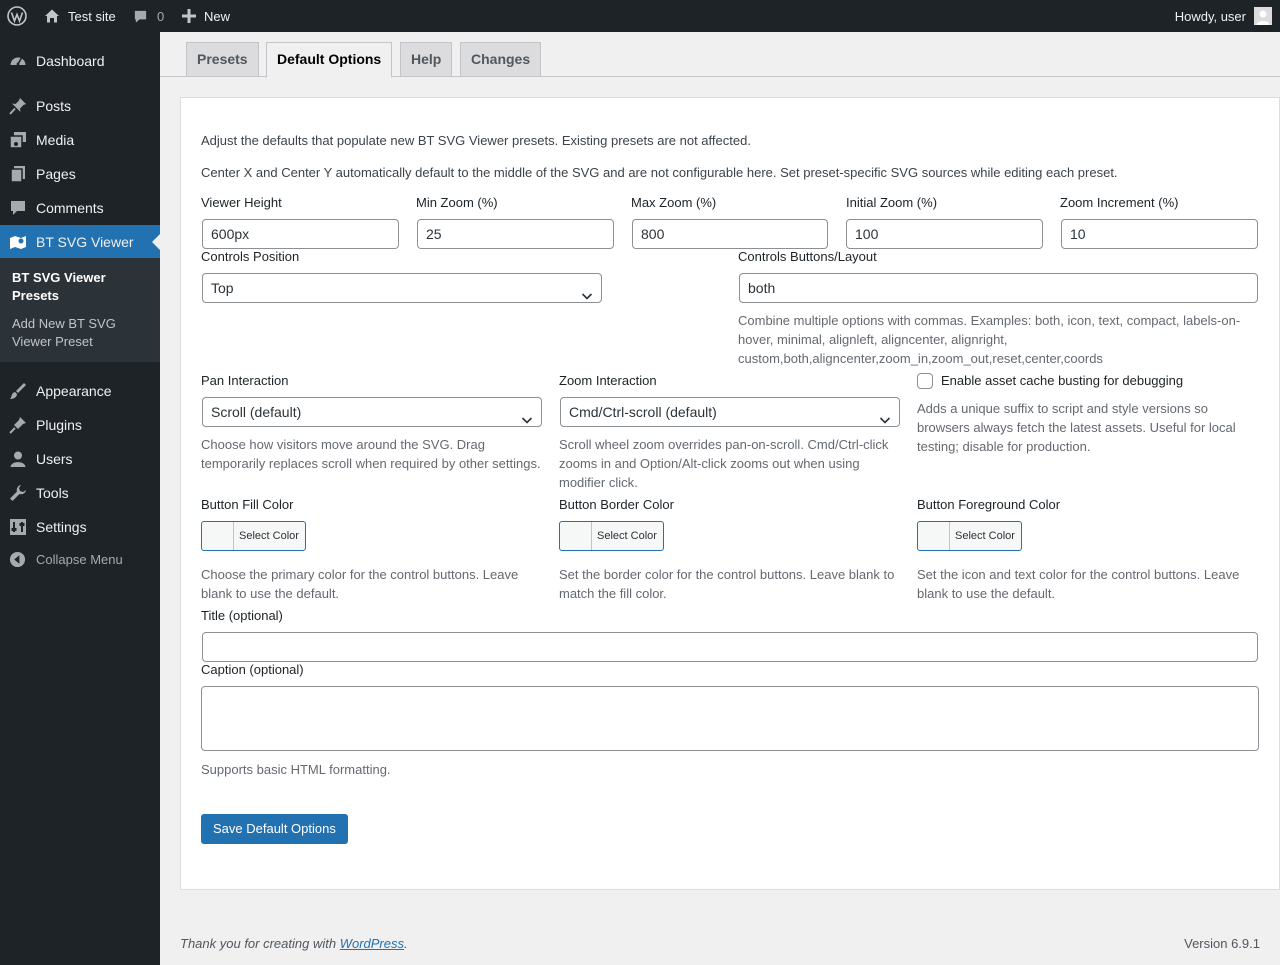  What do you see at coordinates (300, 234) in the screenshot?
I see `viewer-height-input: 600px` at bounding box center [300, 234].